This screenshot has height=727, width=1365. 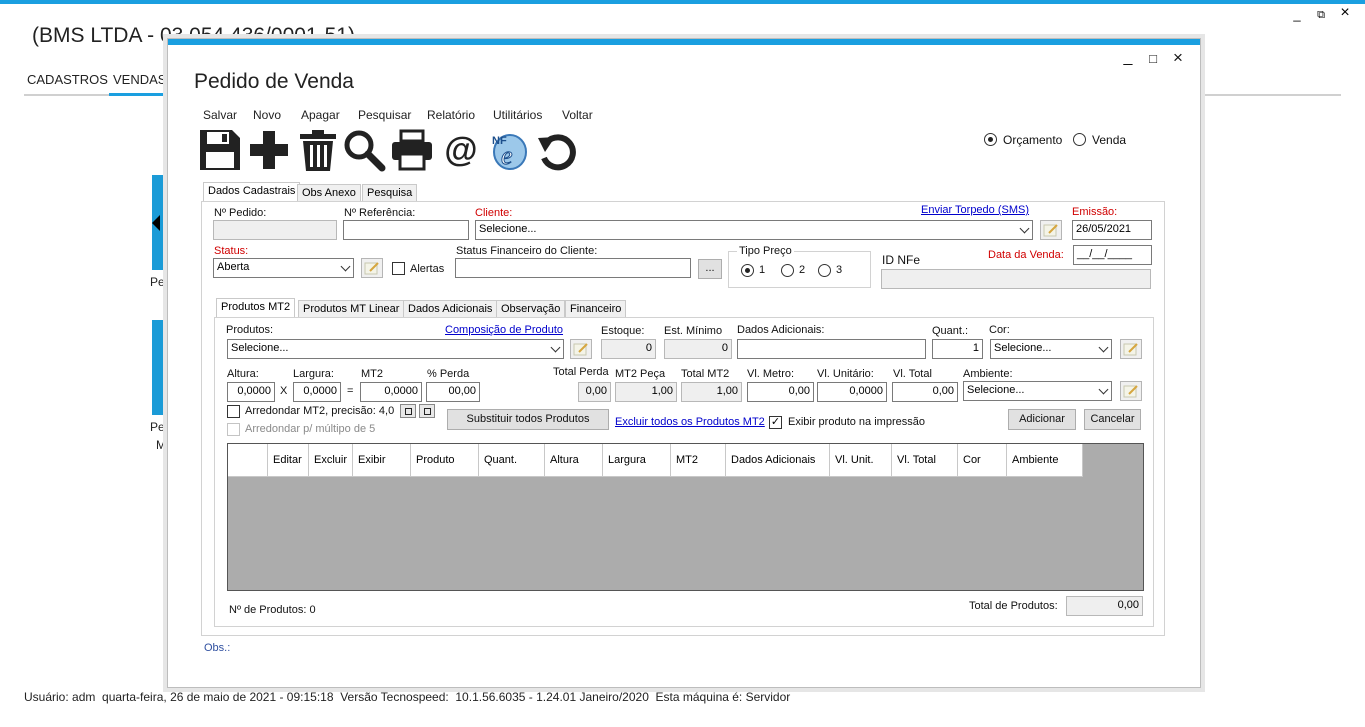 What do you see at coordinates (160, 367) in the screenshot?
I see `tile-pedido-mt2` at bounding box center [160, 367].